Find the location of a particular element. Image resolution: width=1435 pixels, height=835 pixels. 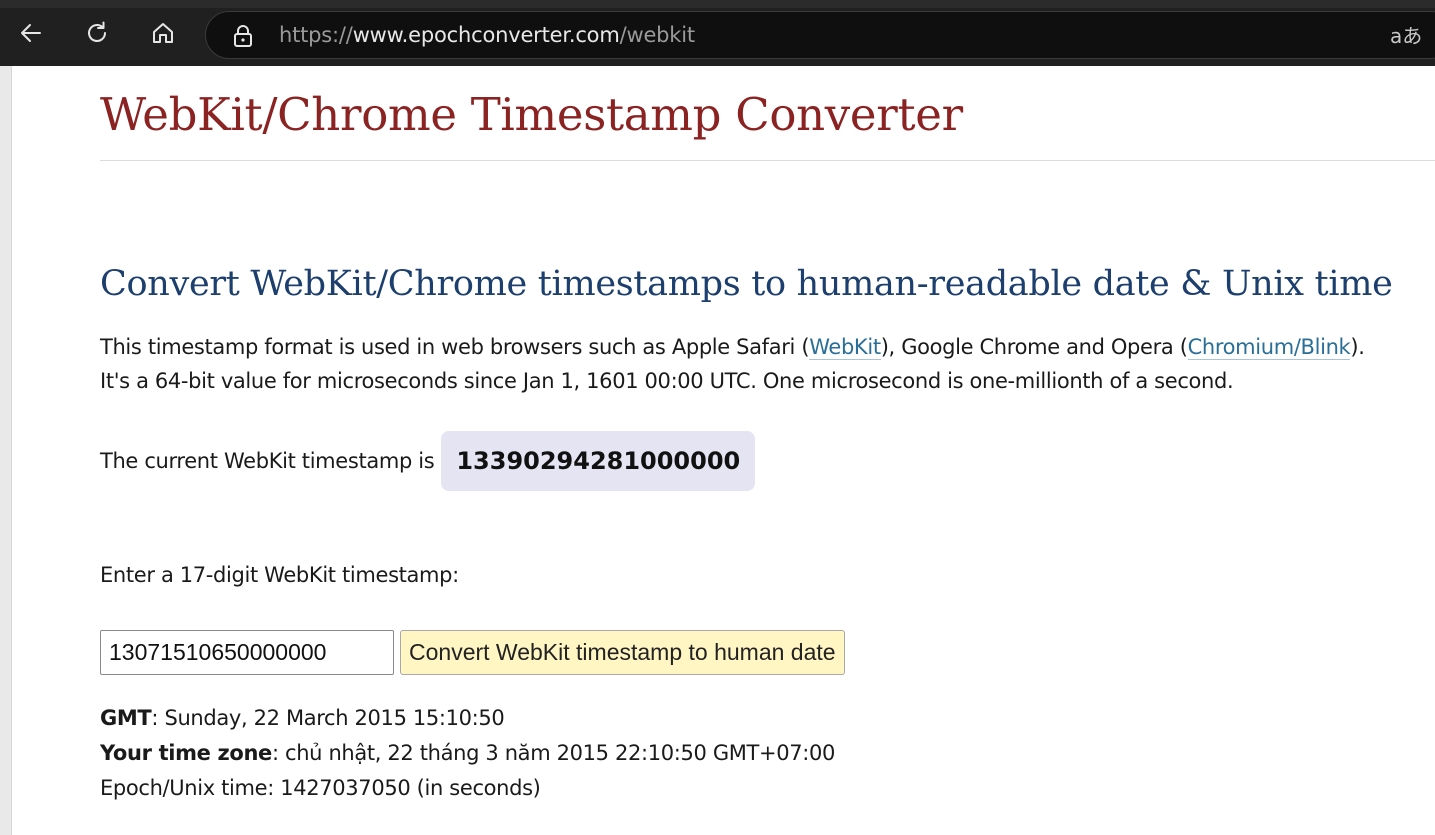

intro-text-3: ). is located at coordinates (1357, 347).